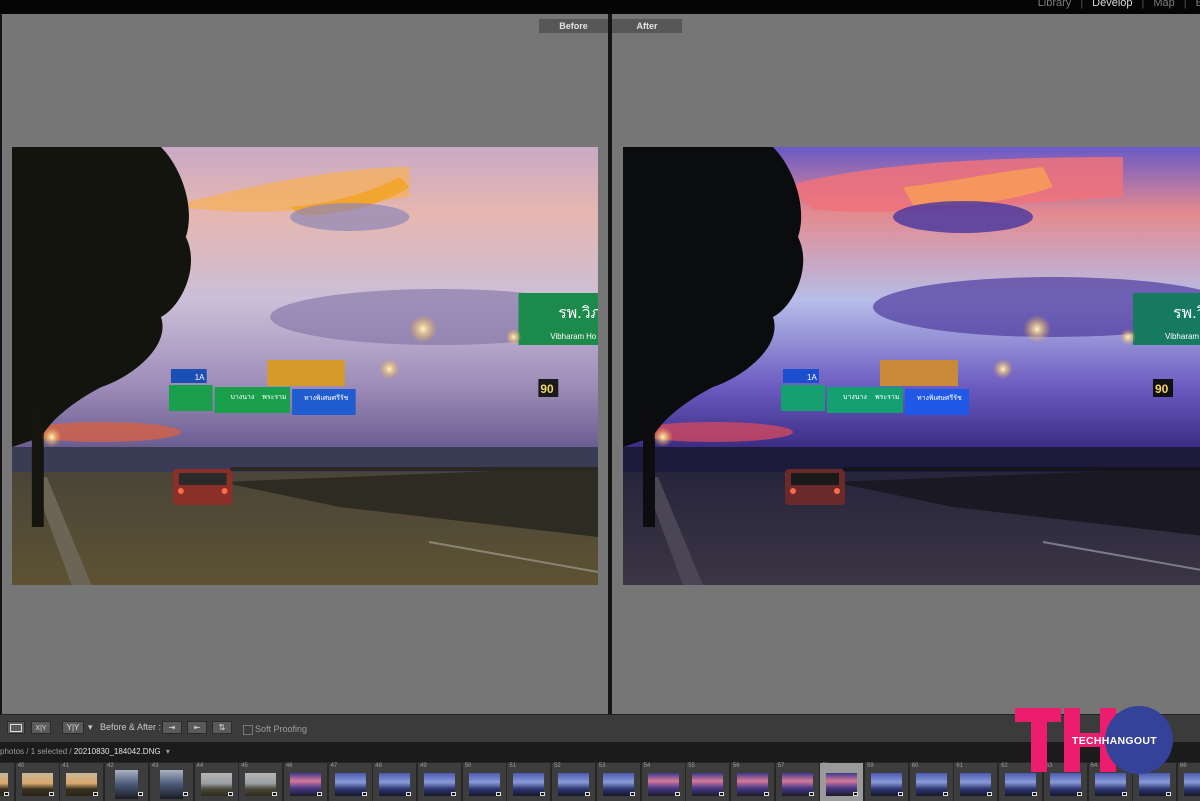  What do you see at coordinates (423, 766) in the screenshot?
I see `filmstrip-cell-number: 49` at bounding box center [423, 766].